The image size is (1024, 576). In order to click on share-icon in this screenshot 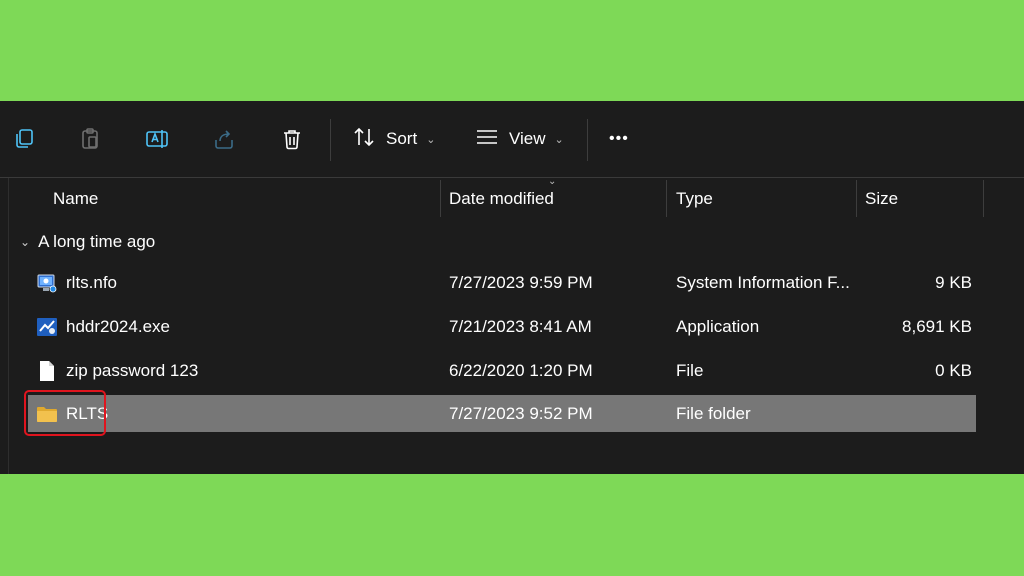, I will do `click(224, 139)`.